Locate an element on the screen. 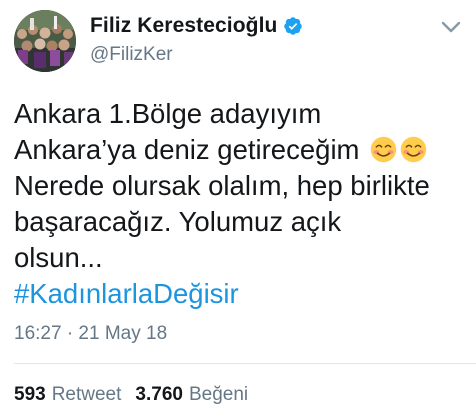  author-handle: @FilizKer is located at coordinates (131, 55).